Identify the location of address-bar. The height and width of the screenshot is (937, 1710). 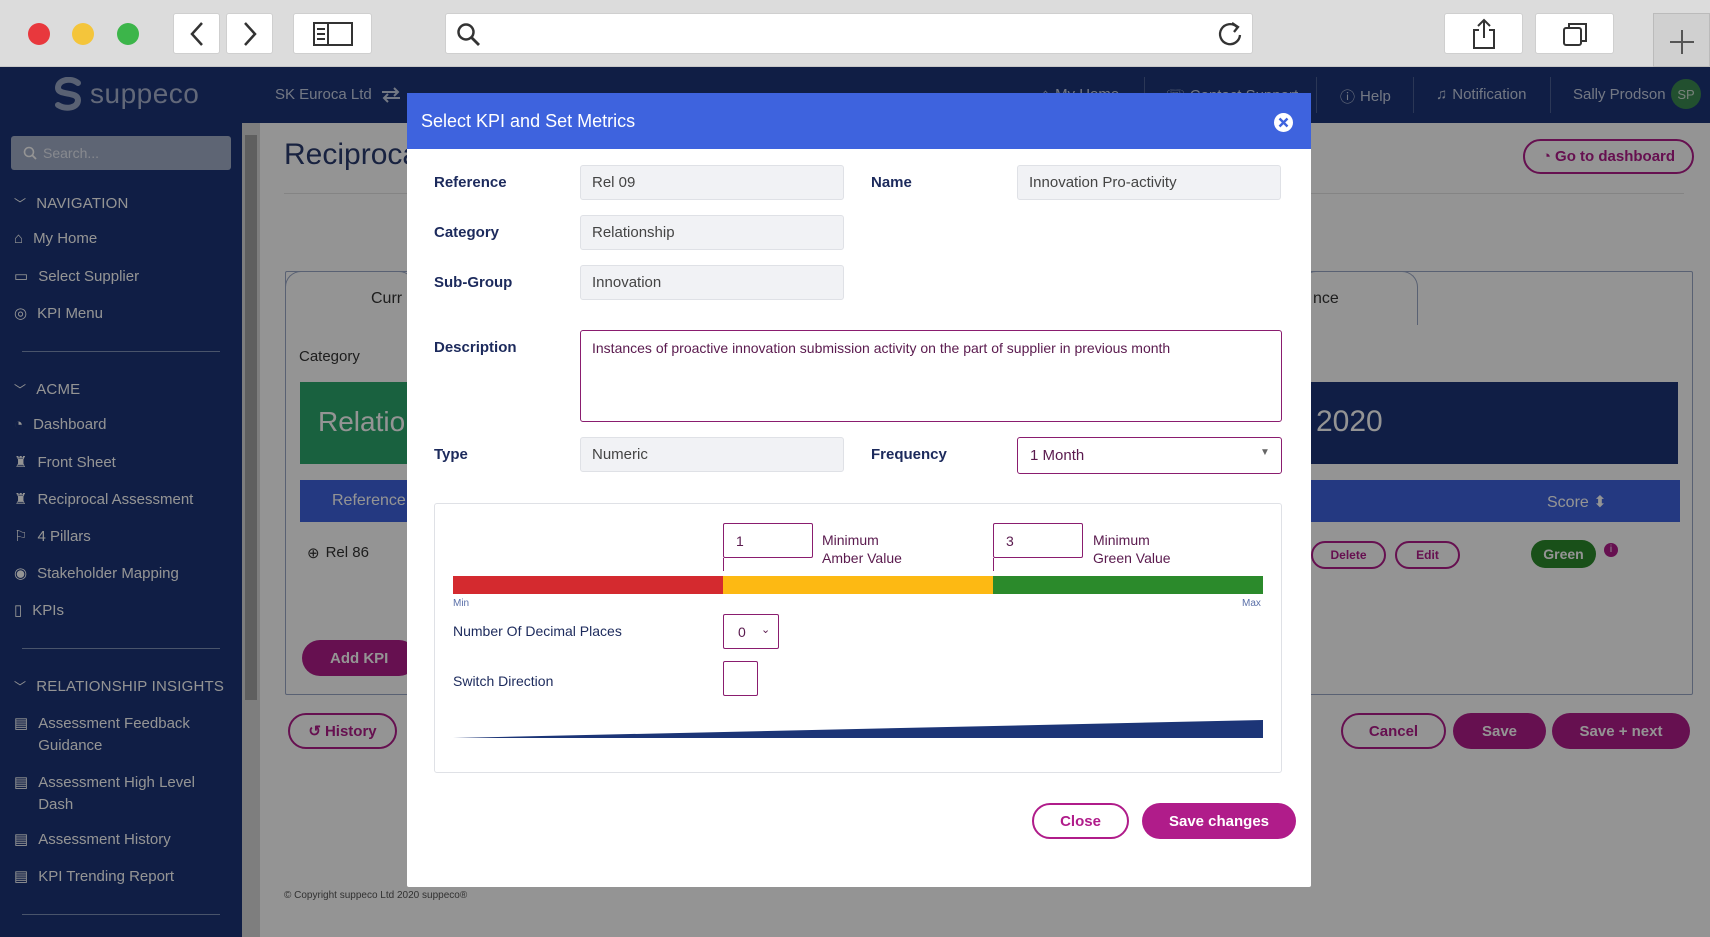
(849, 33).